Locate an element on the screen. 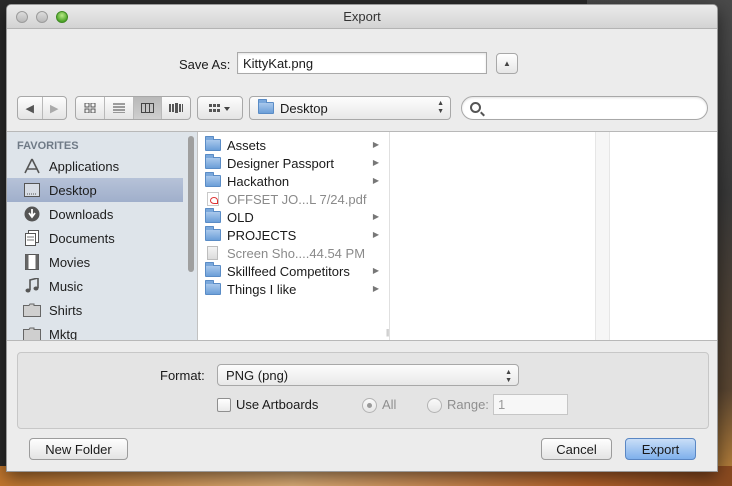 The height and width of the screenshot is (486, 732). file-name: Designer Passport is located at coordinates (280, 163).